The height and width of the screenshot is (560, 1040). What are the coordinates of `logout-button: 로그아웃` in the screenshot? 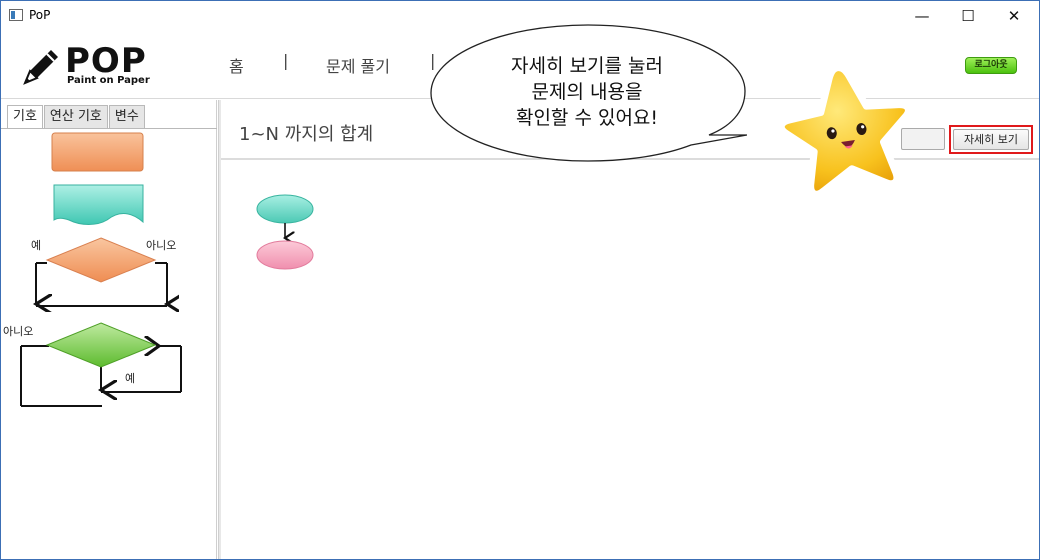 It's located at (991, 65).